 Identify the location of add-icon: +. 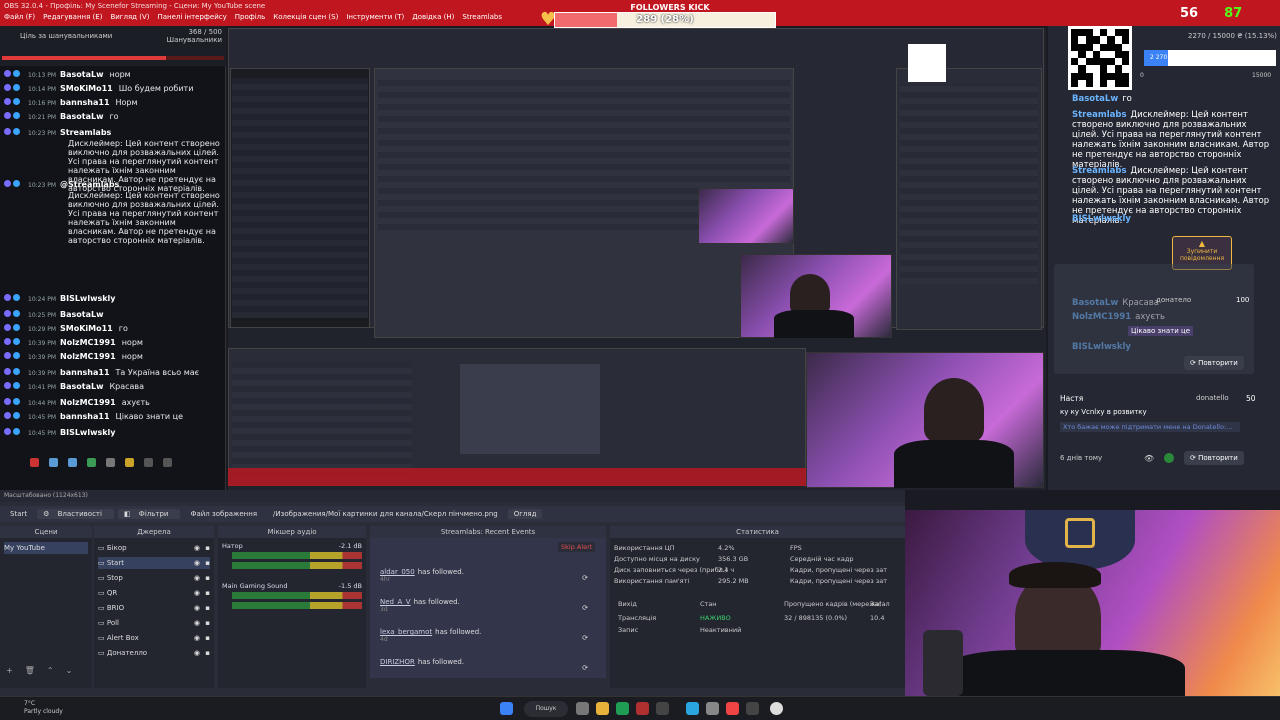
(9, 673).